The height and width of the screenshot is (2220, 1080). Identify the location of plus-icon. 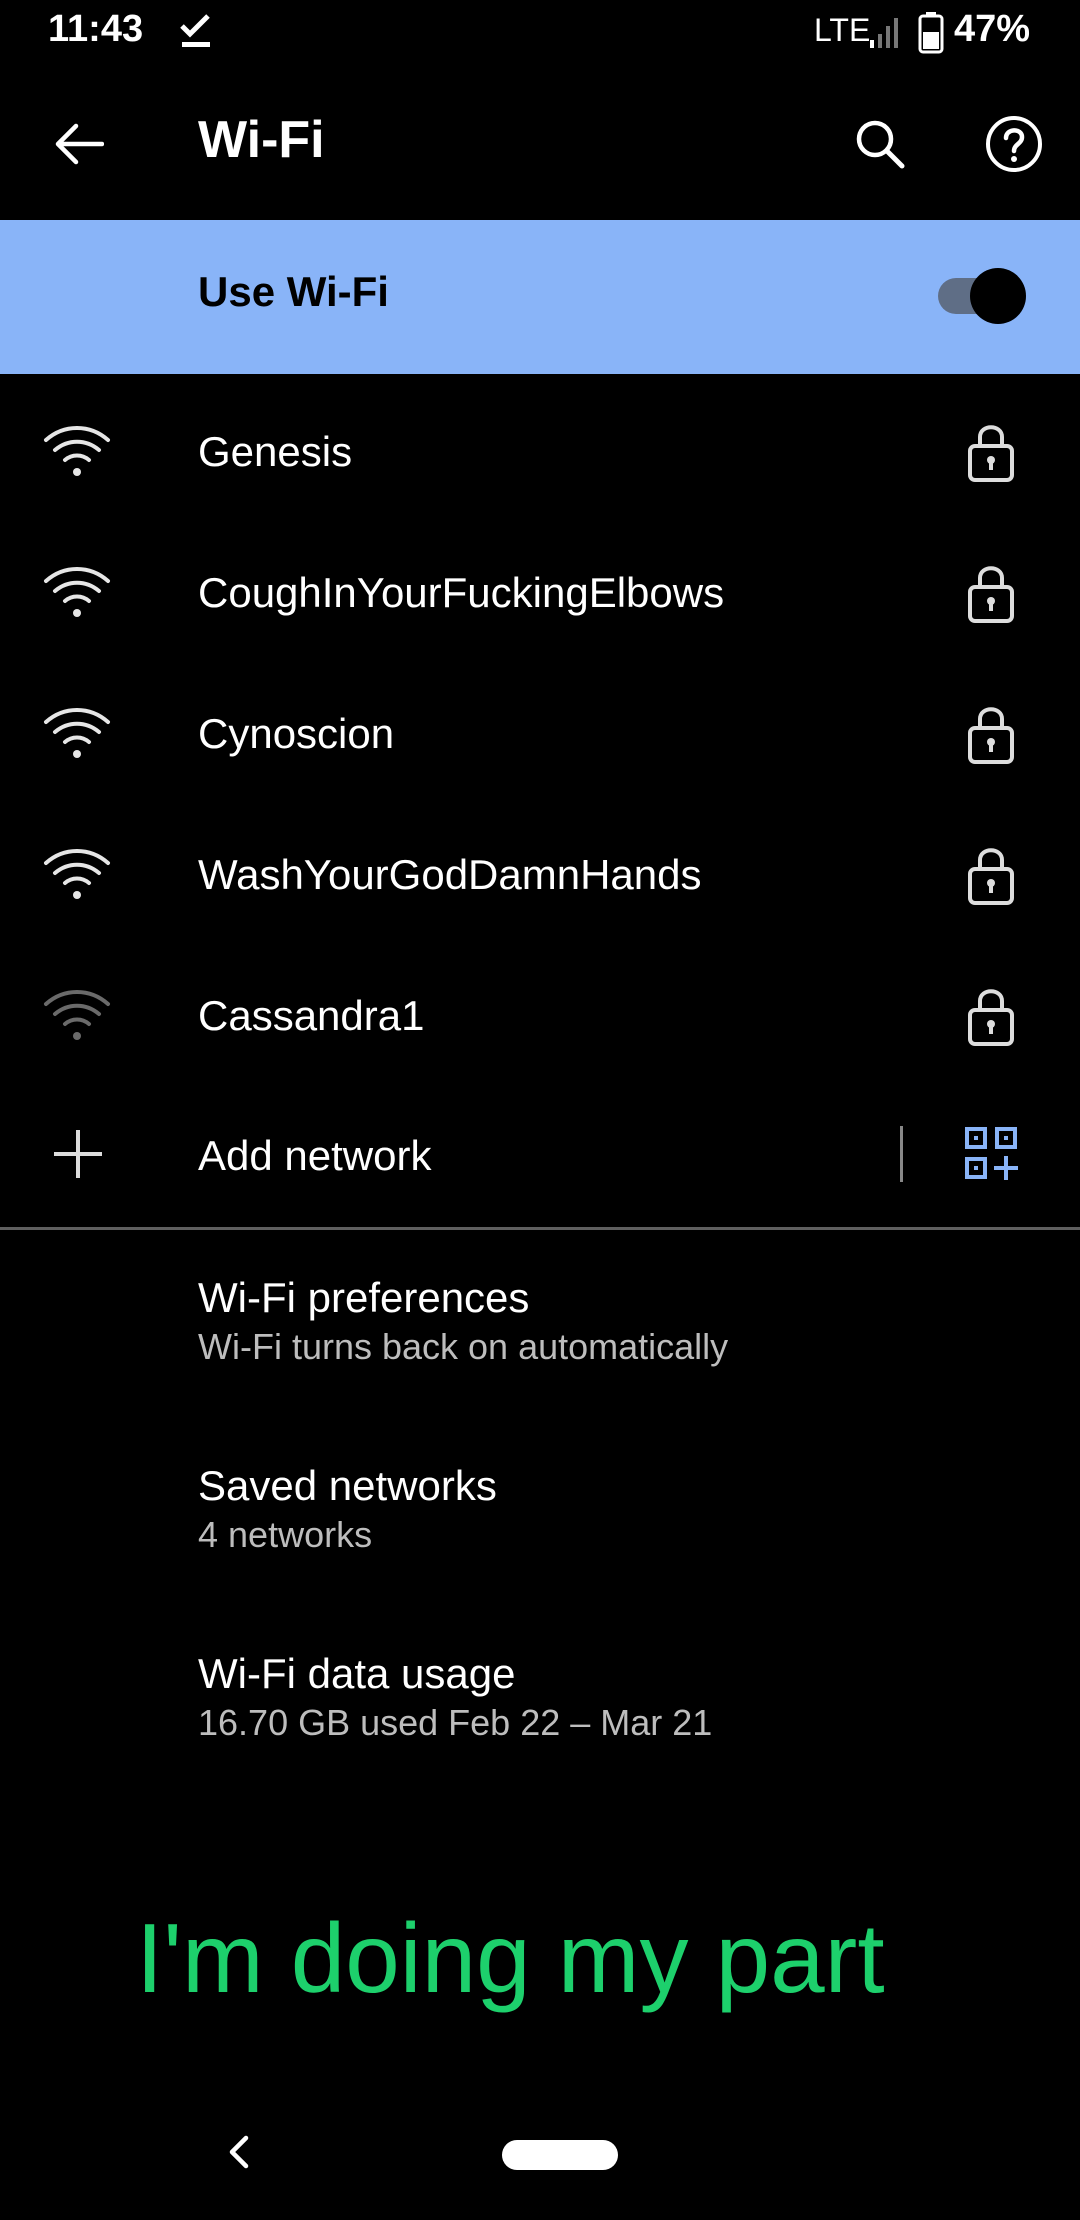
(78, 1154).